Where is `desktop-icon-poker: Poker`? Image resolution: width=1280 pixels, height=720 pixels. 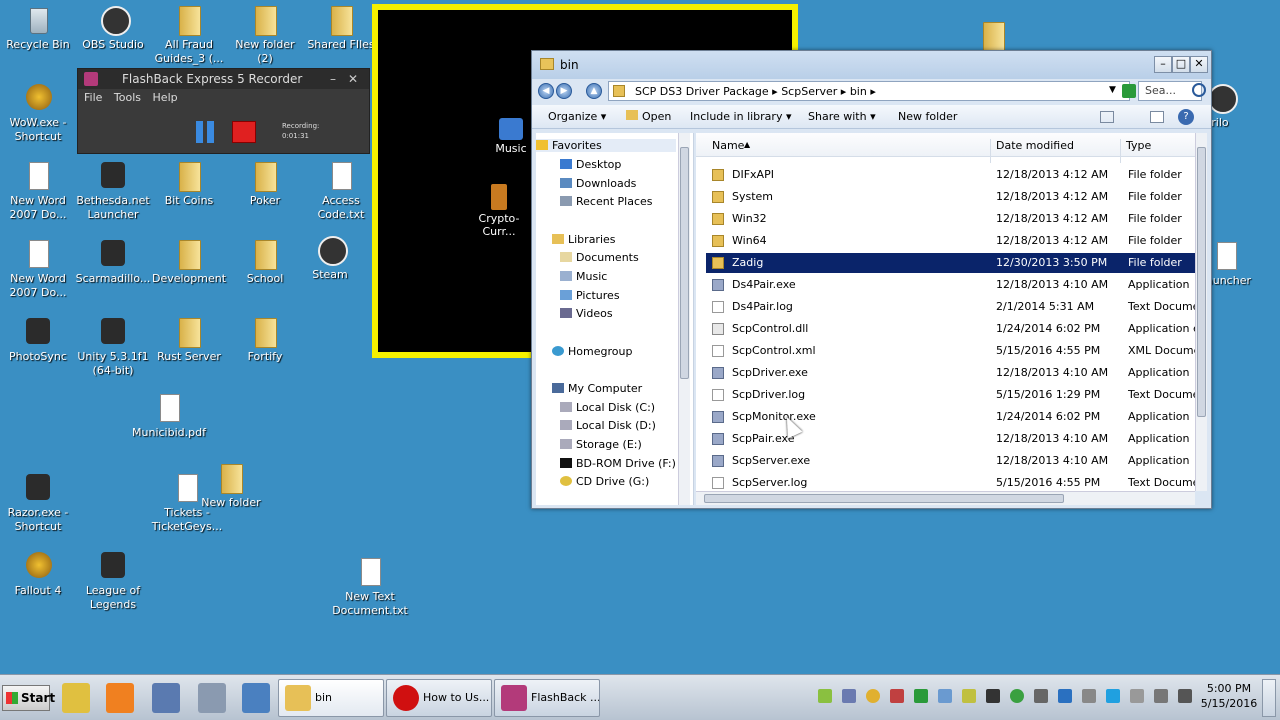 desktop-icon-poker: Poker is located at coordinates (265, 184).